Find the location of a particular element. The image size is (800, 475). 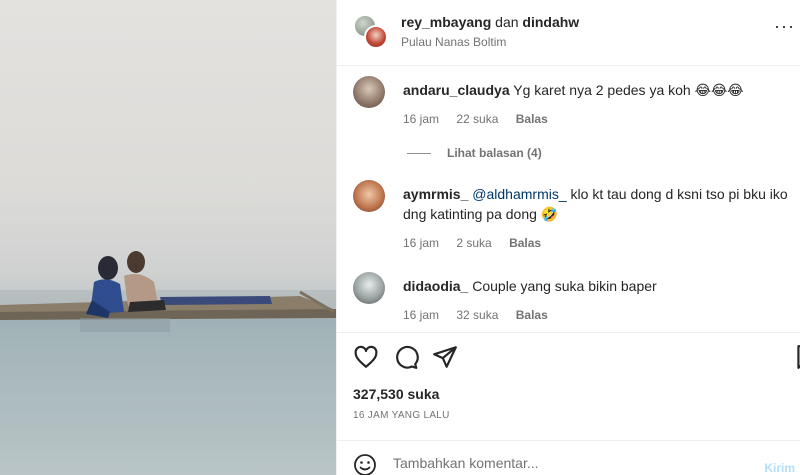

view-replies-label: Lihat balasan (4) is located at coordinates (494, 153).